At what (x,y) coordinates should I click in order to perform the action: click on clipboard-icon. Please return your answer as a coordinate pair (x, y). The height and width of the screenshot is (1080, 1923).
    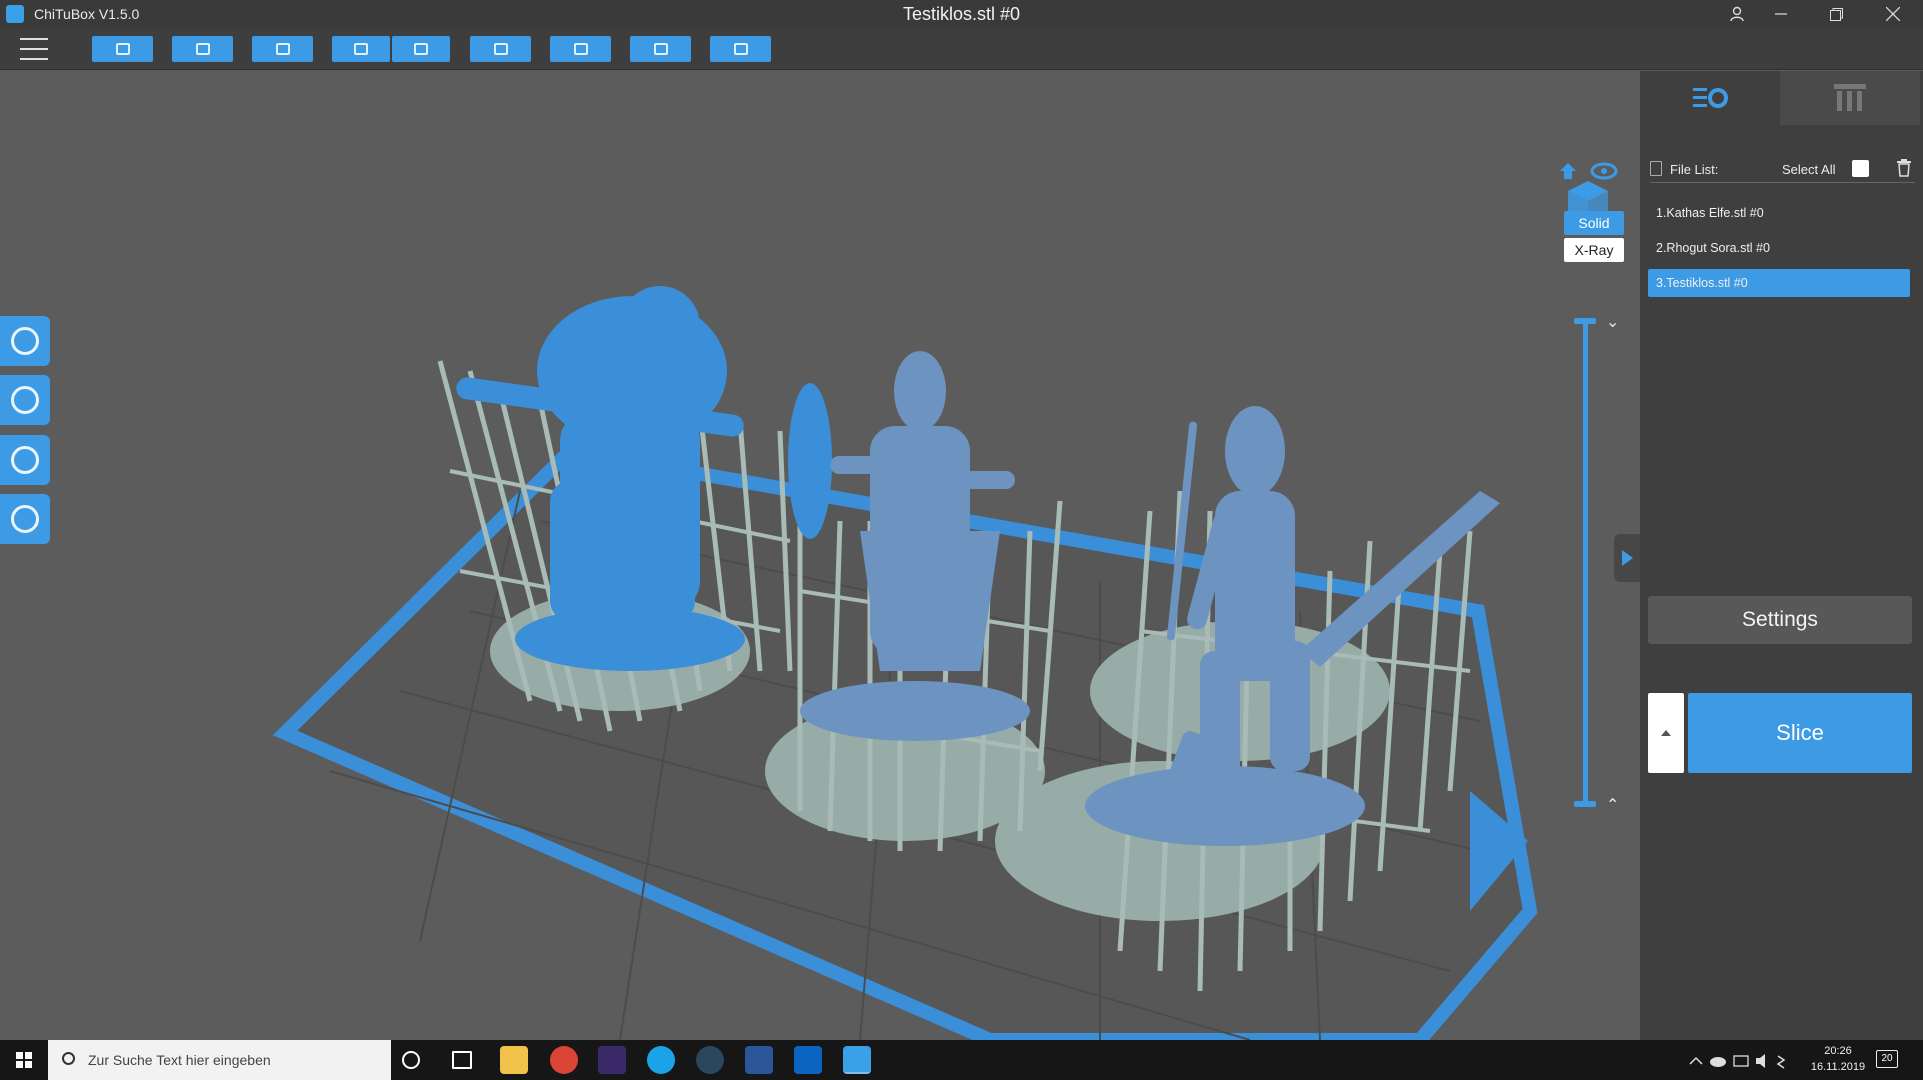
    Looking at the image, I should click on (500, 49).